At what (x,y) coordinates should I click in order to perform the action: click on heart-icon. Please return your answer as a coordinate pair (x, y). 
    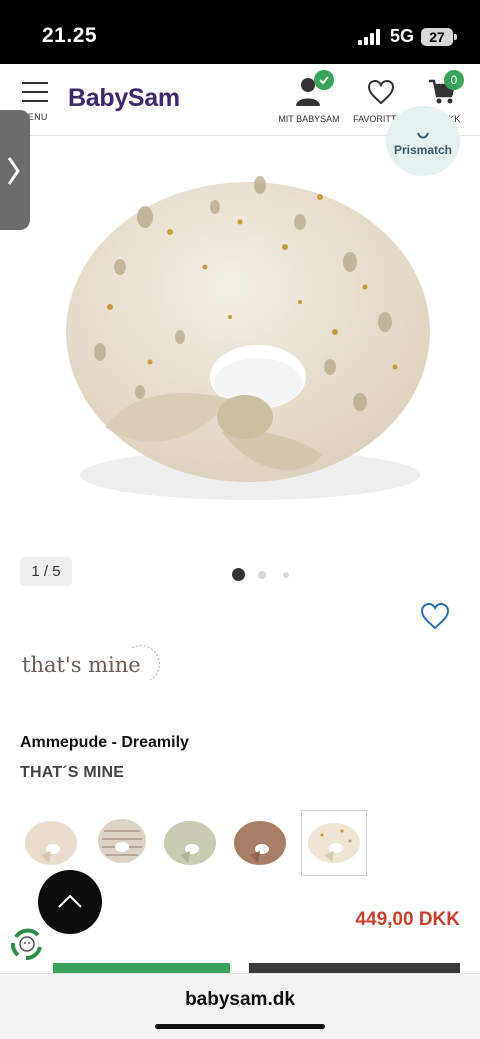
    Looking at the image, I should click on (381, 92).